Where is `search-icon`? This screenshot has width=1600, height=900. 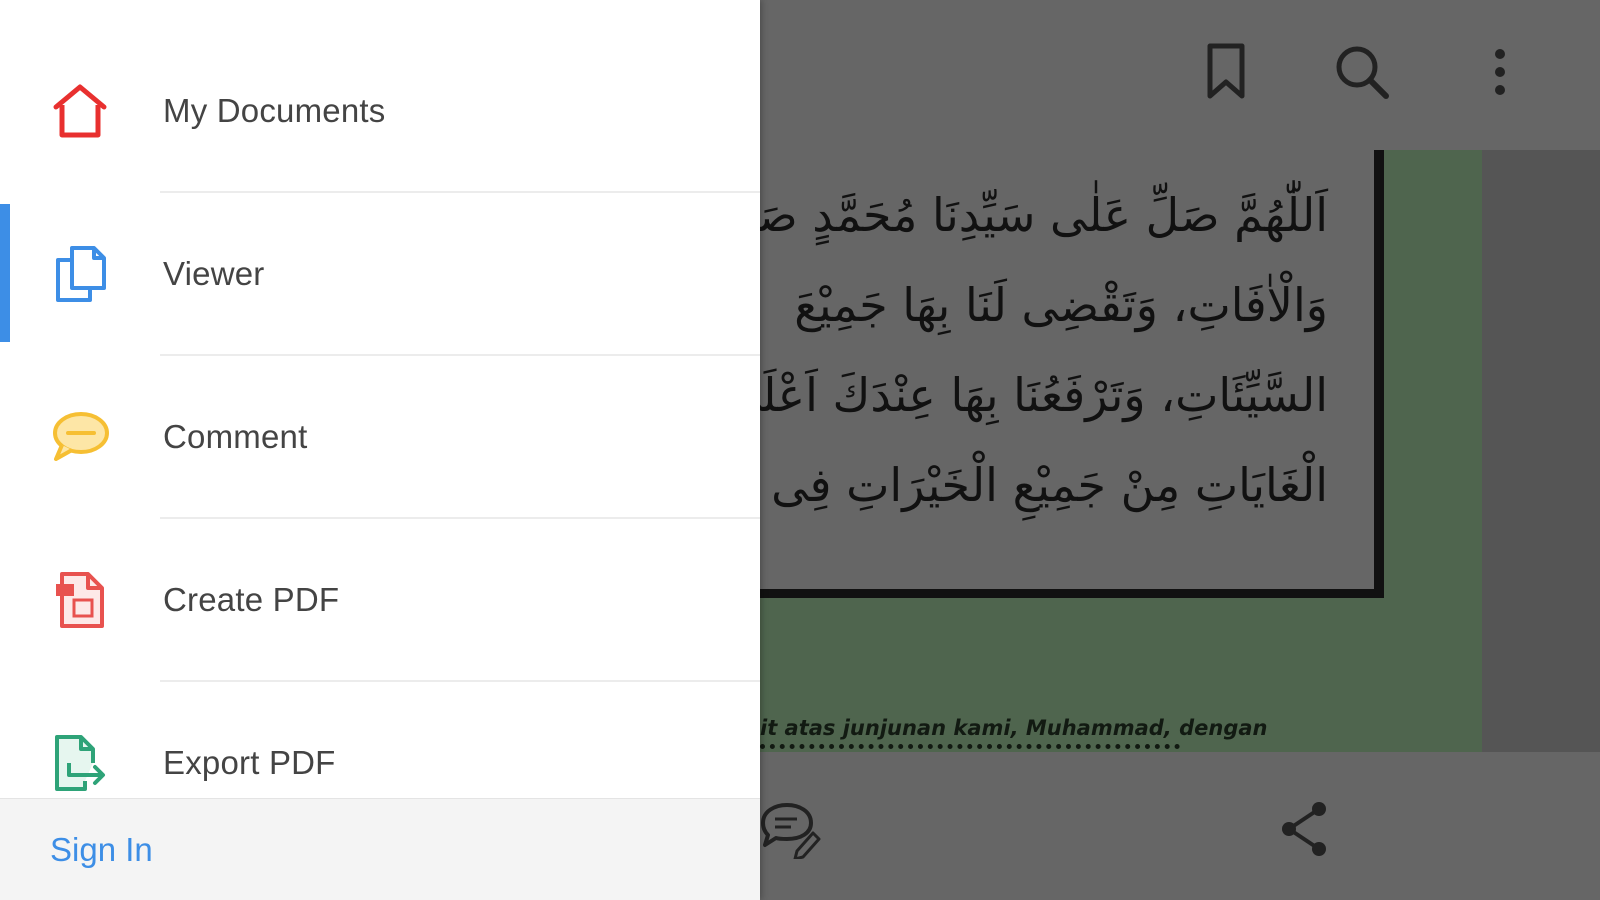
search-icon is located at coordinates (1362, 72).